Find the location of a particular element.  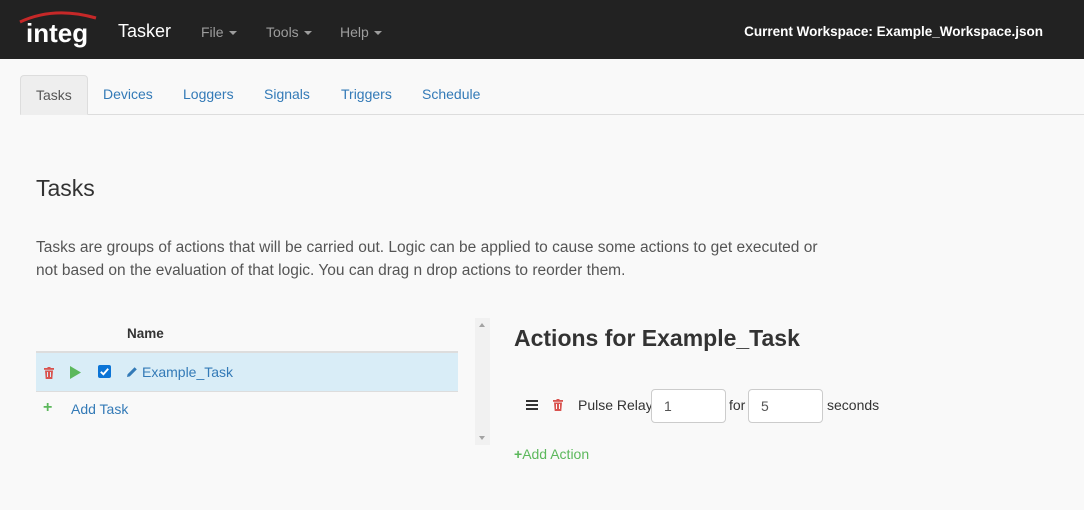

action-item: Pulse Relay for seconds is located at coordinates (714, 406).